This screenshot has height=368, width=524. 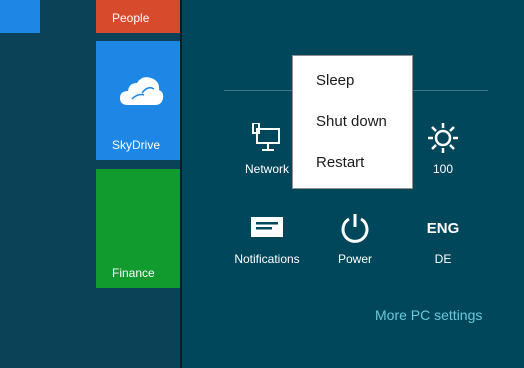 I want to click on notifications-label: Notifications, so click(x=267, y=259).